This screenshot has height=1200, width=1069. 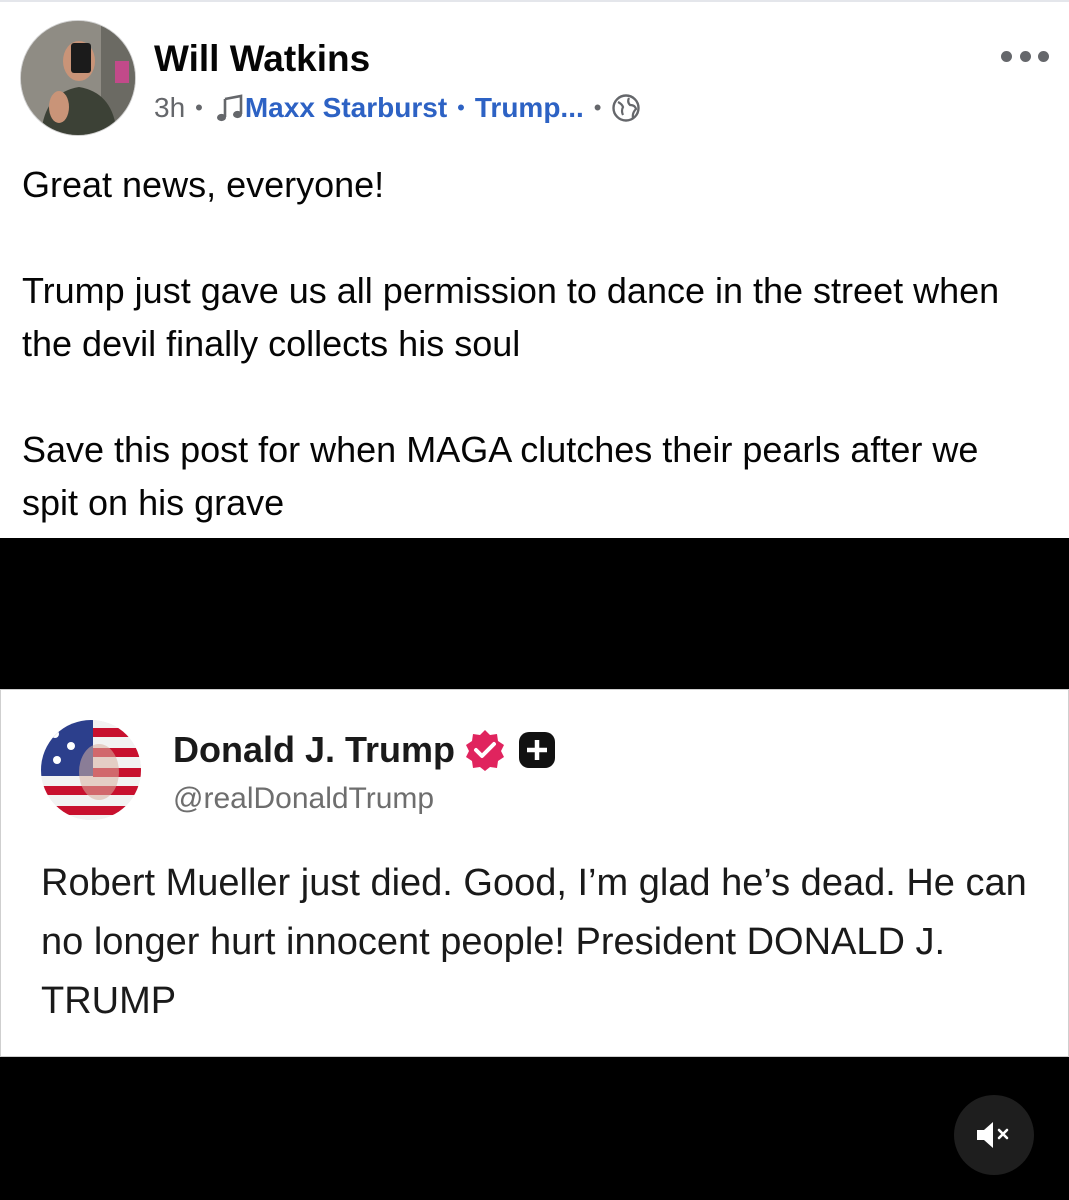 What do you see at coordinates (169, 108) in the screenshot?
I see `post-time: 3h` at bounding box center [169, 108].